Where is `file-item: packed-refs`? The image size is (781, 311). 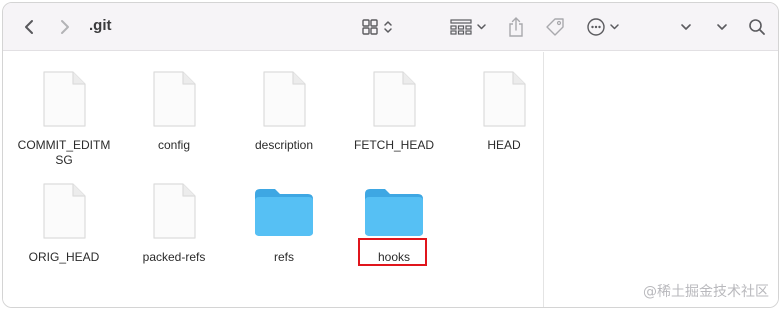
file-item: packed-refs is located at coordinates (174, 223).